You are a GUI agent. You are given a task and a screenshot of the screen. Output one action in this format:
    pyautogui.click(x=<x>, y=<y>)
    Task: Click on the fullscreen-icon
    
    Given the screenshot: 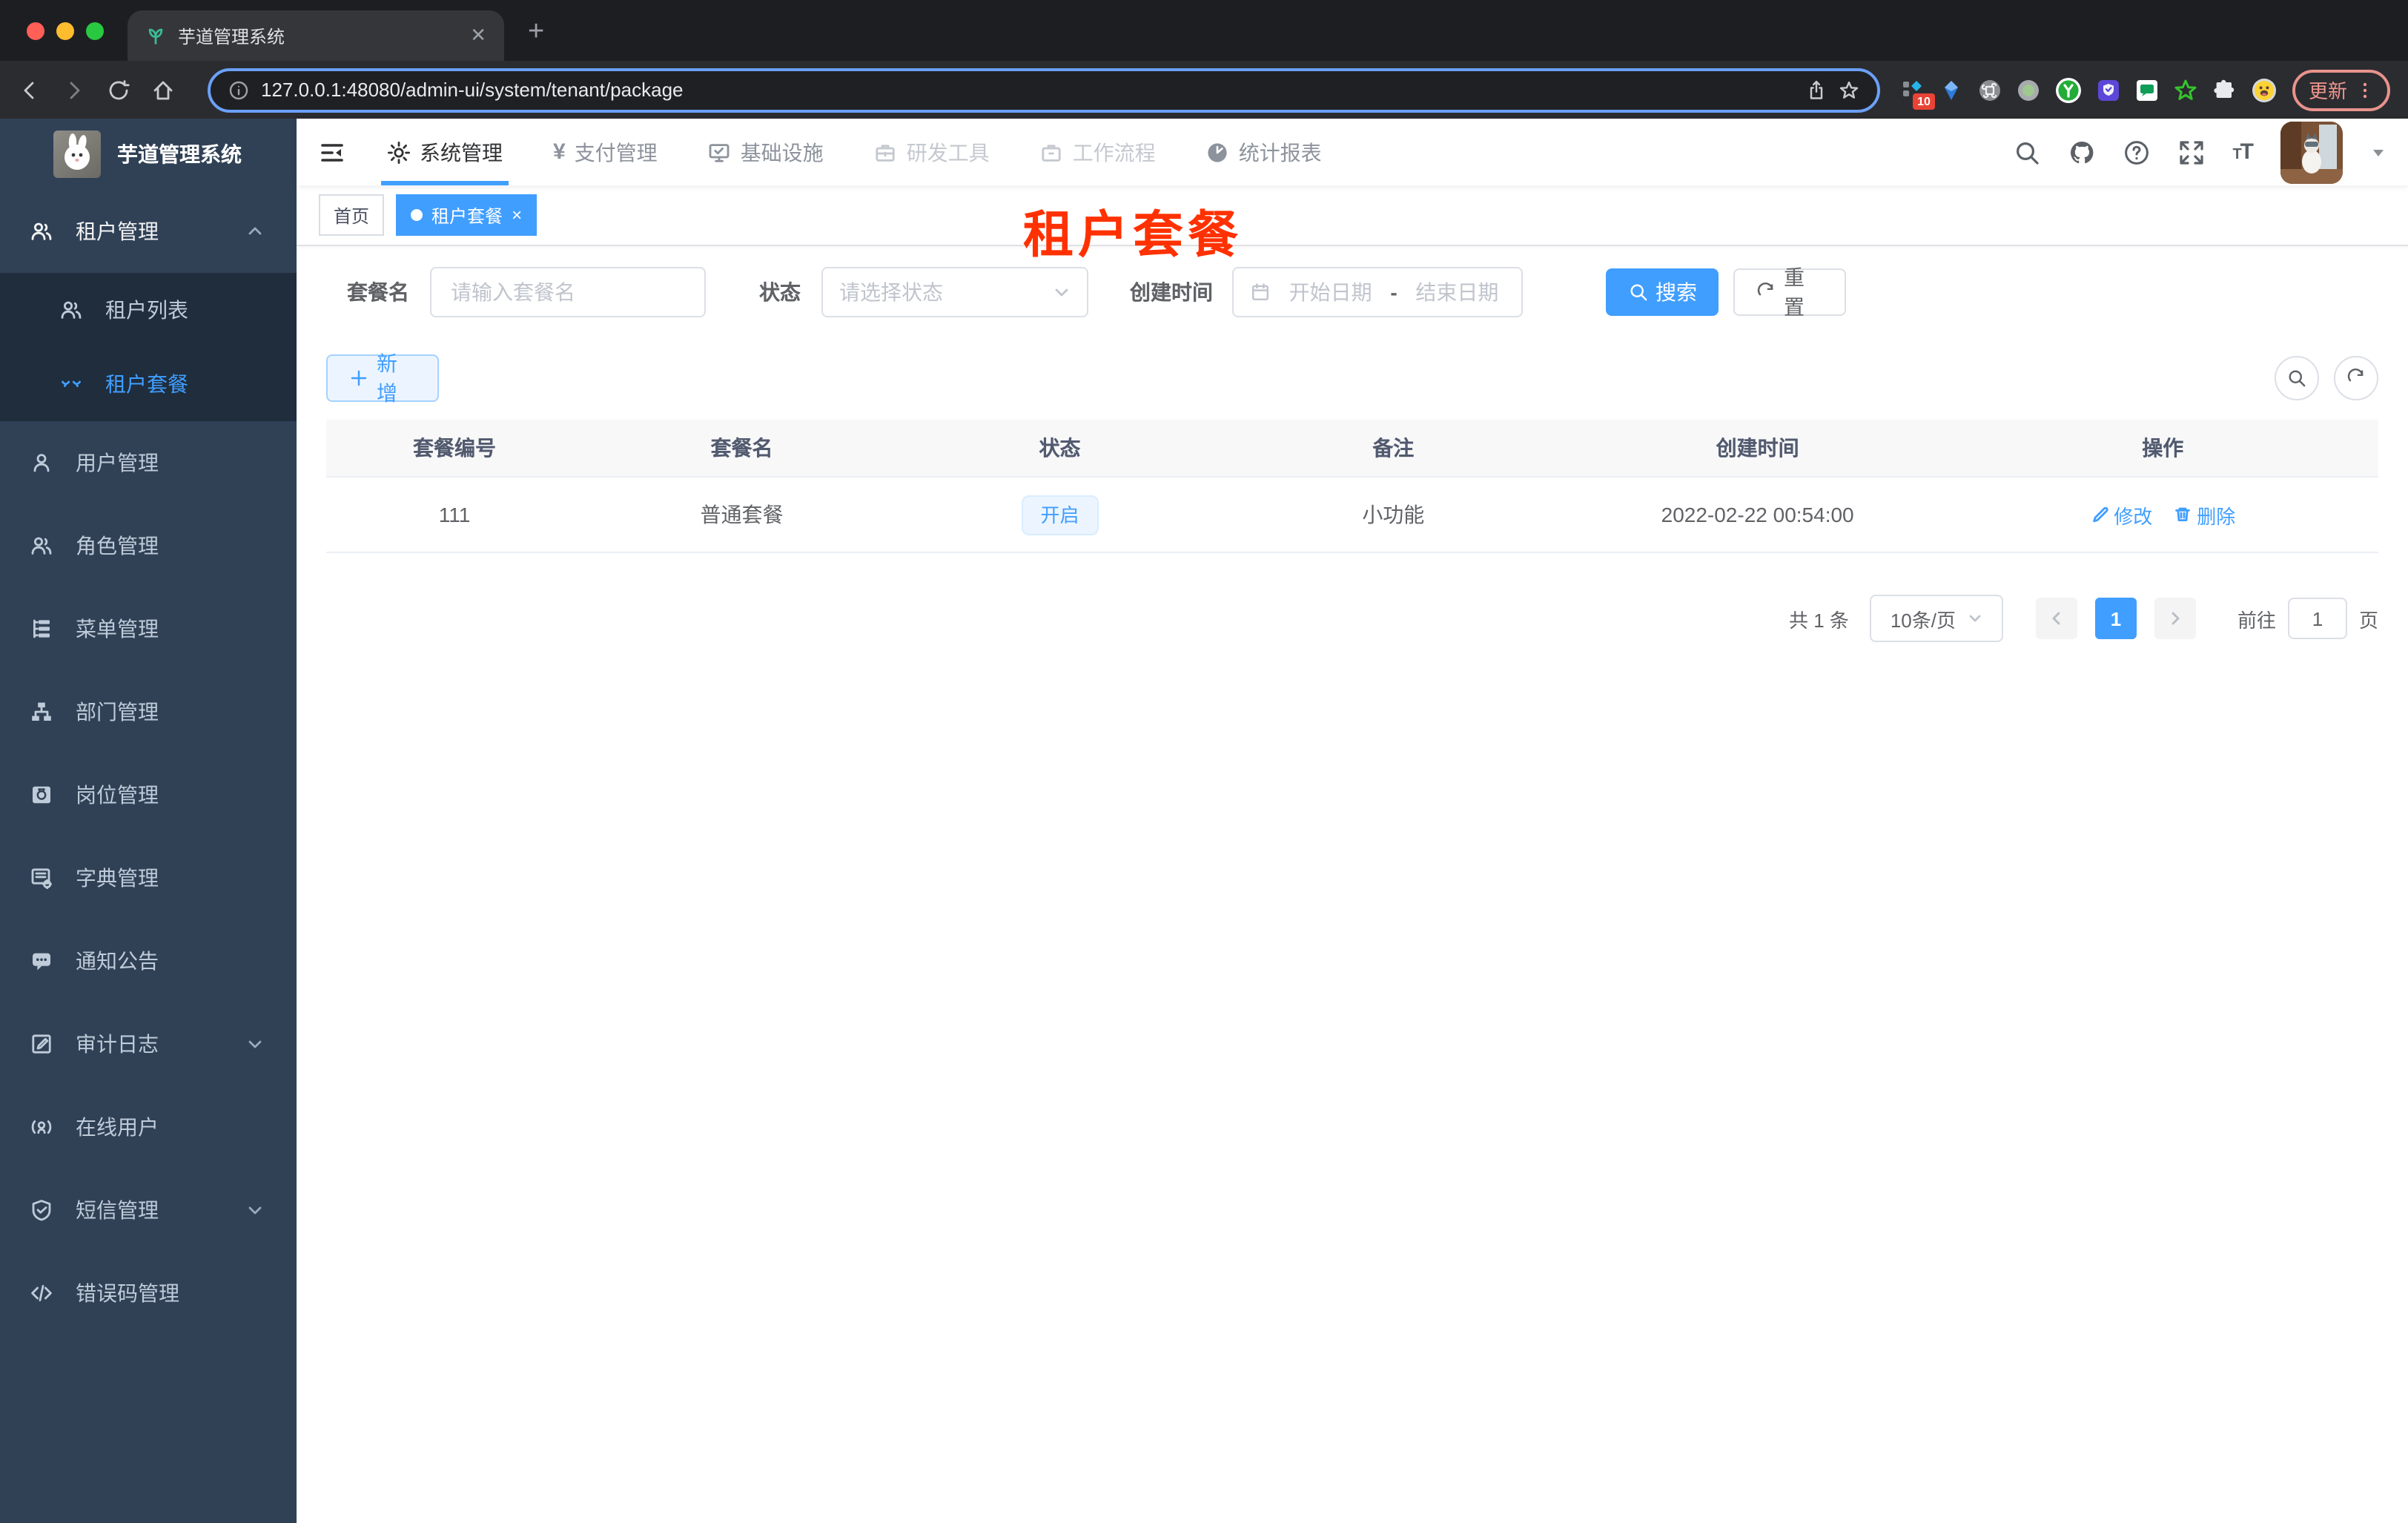 What is the action you would take?
    pyautogui.click(x=2190, y=152)
    